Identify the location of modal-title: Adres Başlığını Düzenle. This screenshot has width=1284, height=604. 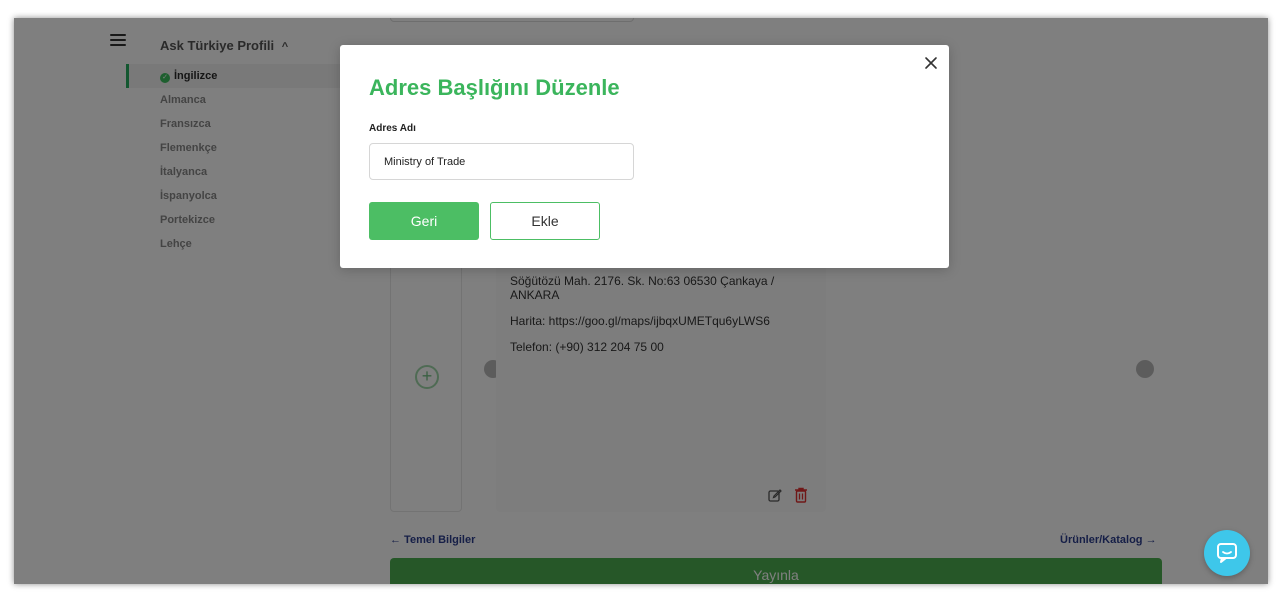
(494, 87).